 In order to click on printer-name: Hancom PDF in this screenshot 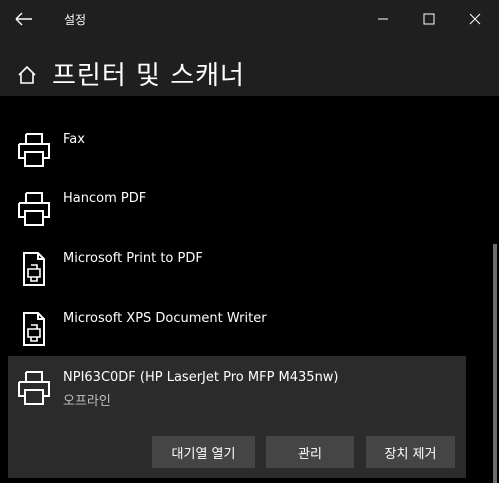, I will do `click(105, 198)`.